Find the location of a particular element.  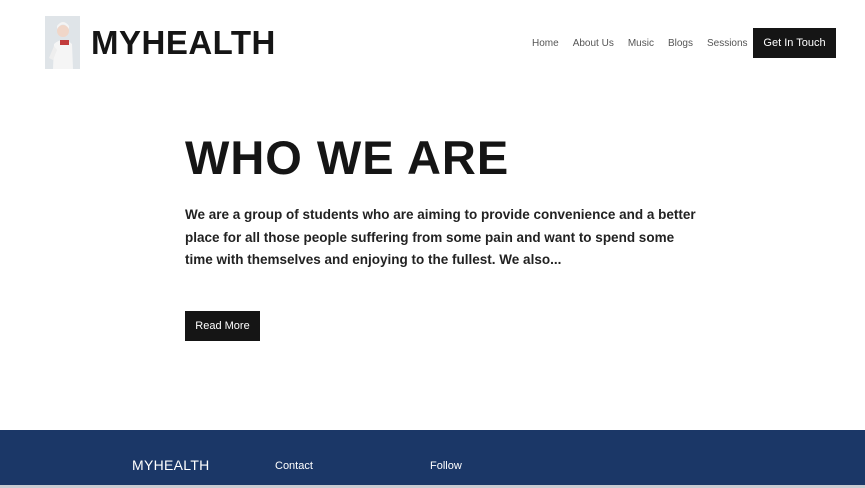

site-footer: MYHEALTH Contact Follow is located at coordinates (432, 459).